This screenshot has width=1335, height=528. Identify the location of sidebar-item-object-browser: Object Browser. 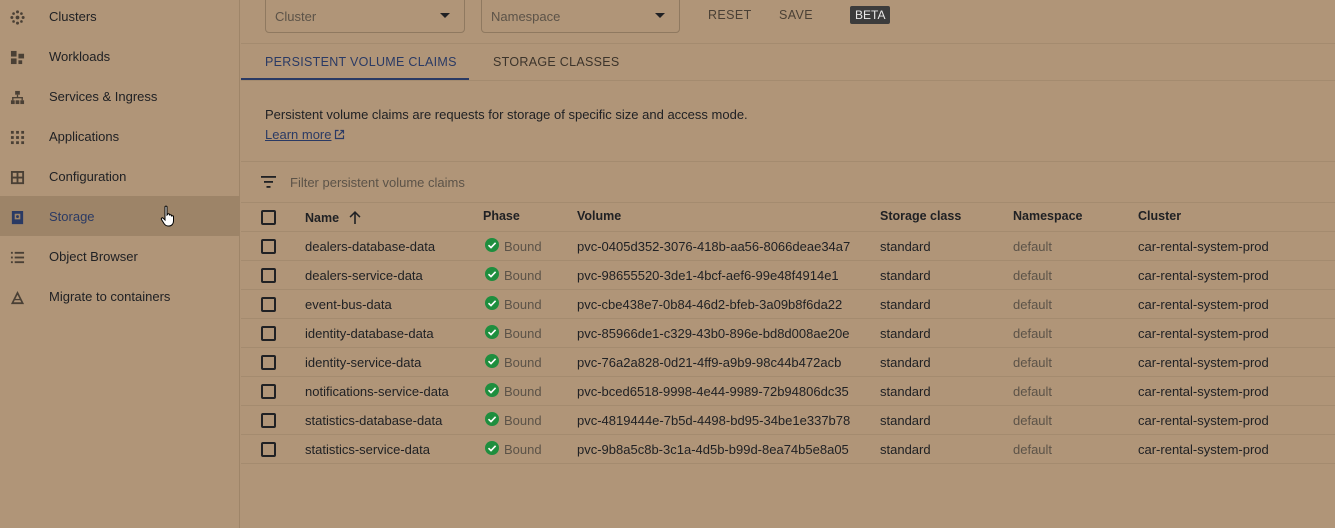
(120, 256).